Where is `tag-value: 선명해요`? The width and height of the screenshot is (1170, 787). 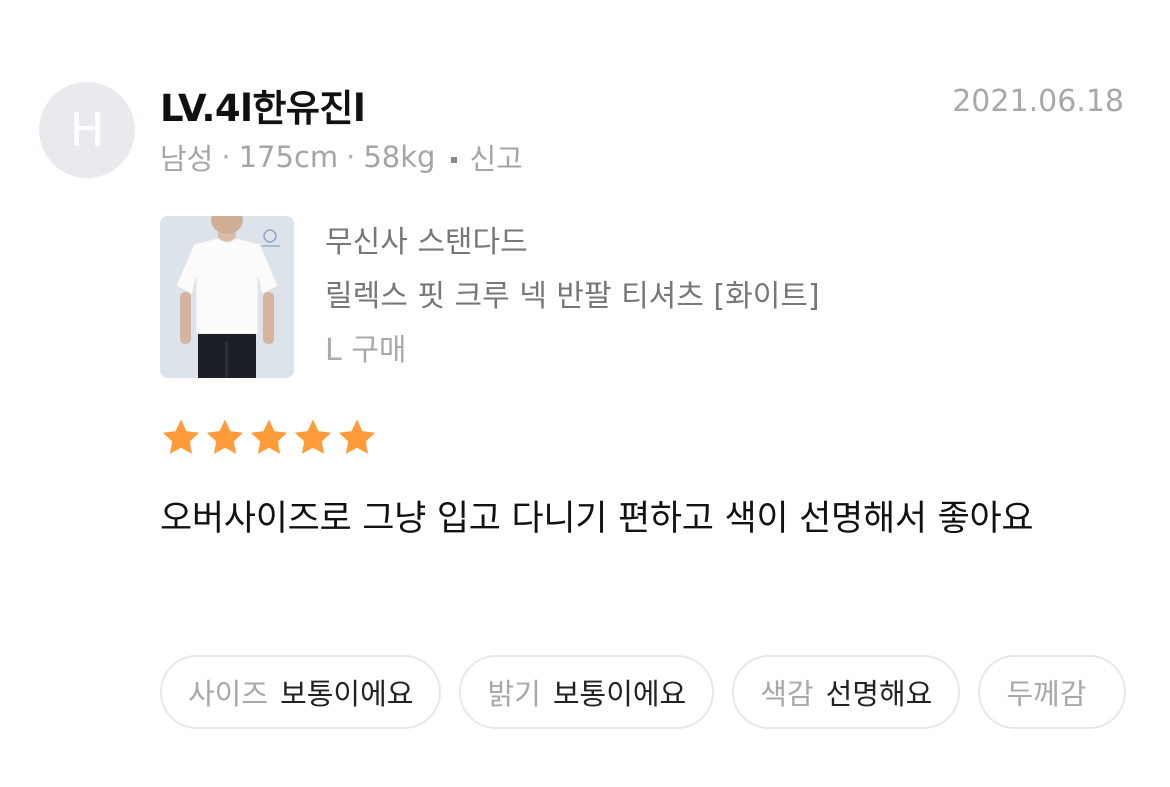 tag-value: 선명해요 is located at coordinates (879, 694).